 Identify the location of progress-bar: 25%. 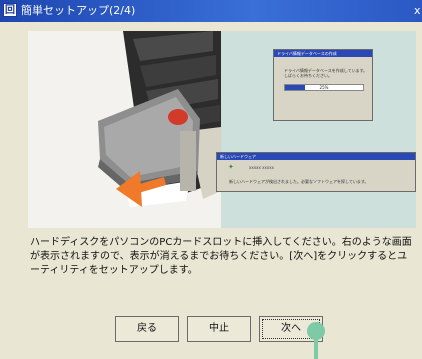
(324, 87).